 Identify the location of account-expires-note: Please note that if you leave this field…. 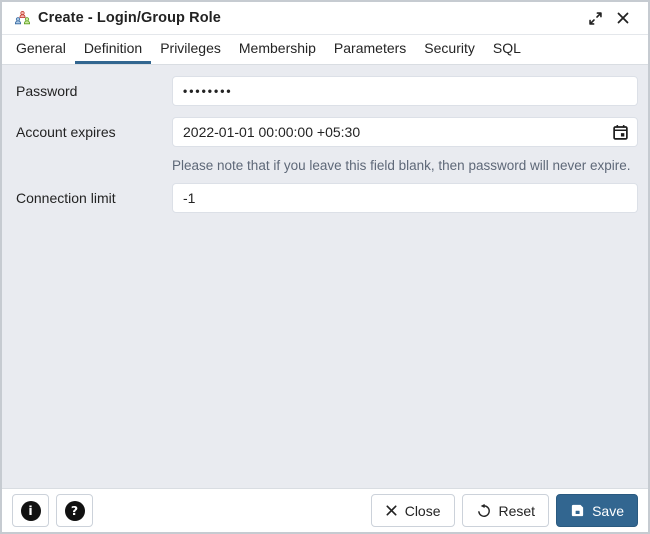
(401, 165).